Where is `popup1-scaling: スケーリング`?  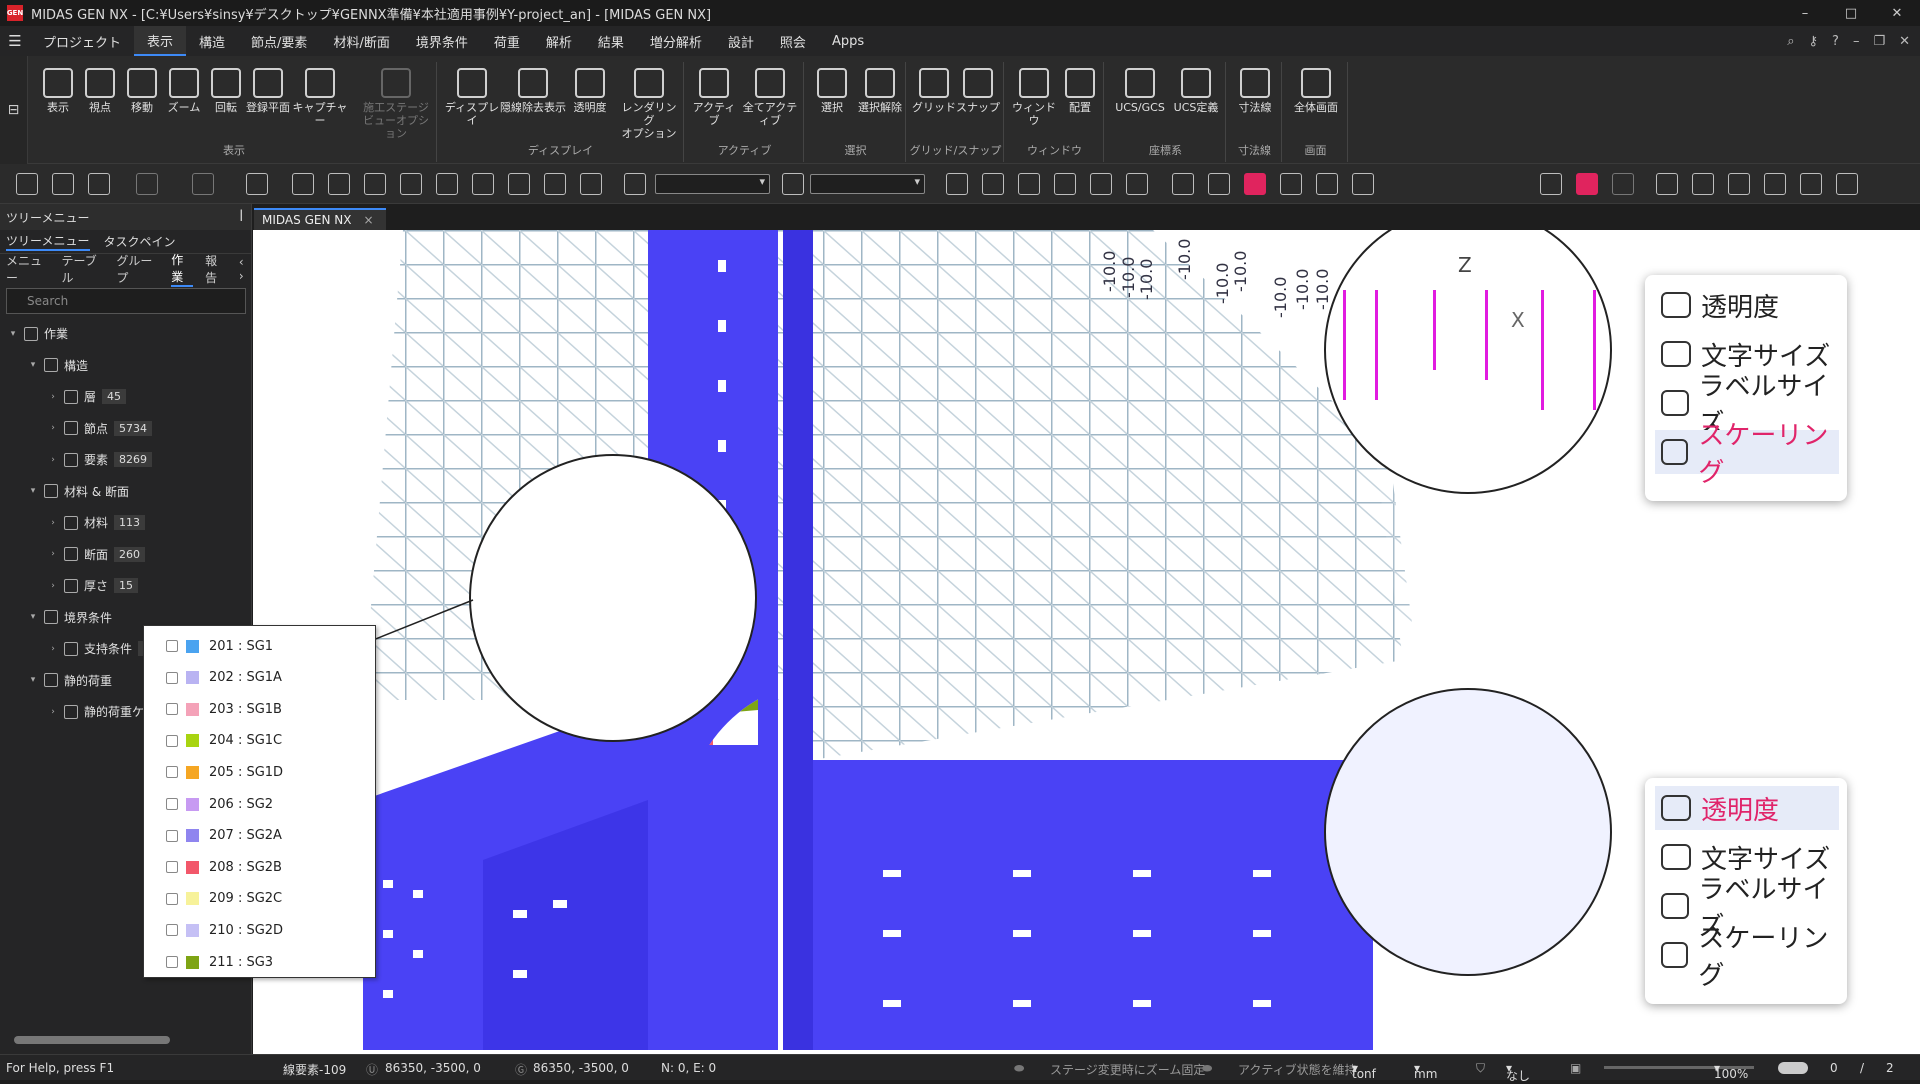
popup1-scaling: スケーリング is located at coordinates (1747, 454).